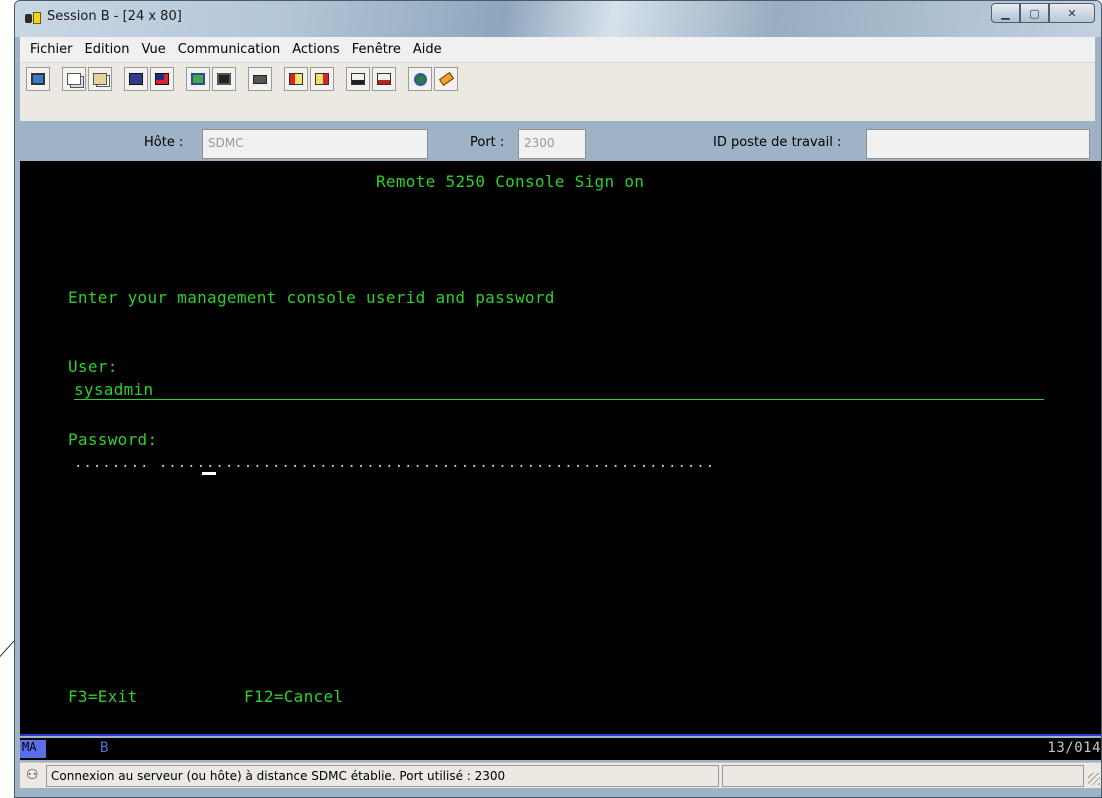 The width and height of the screenshot is (1102, 798). I want to click on stop-macro-icon, so click(322, 79).